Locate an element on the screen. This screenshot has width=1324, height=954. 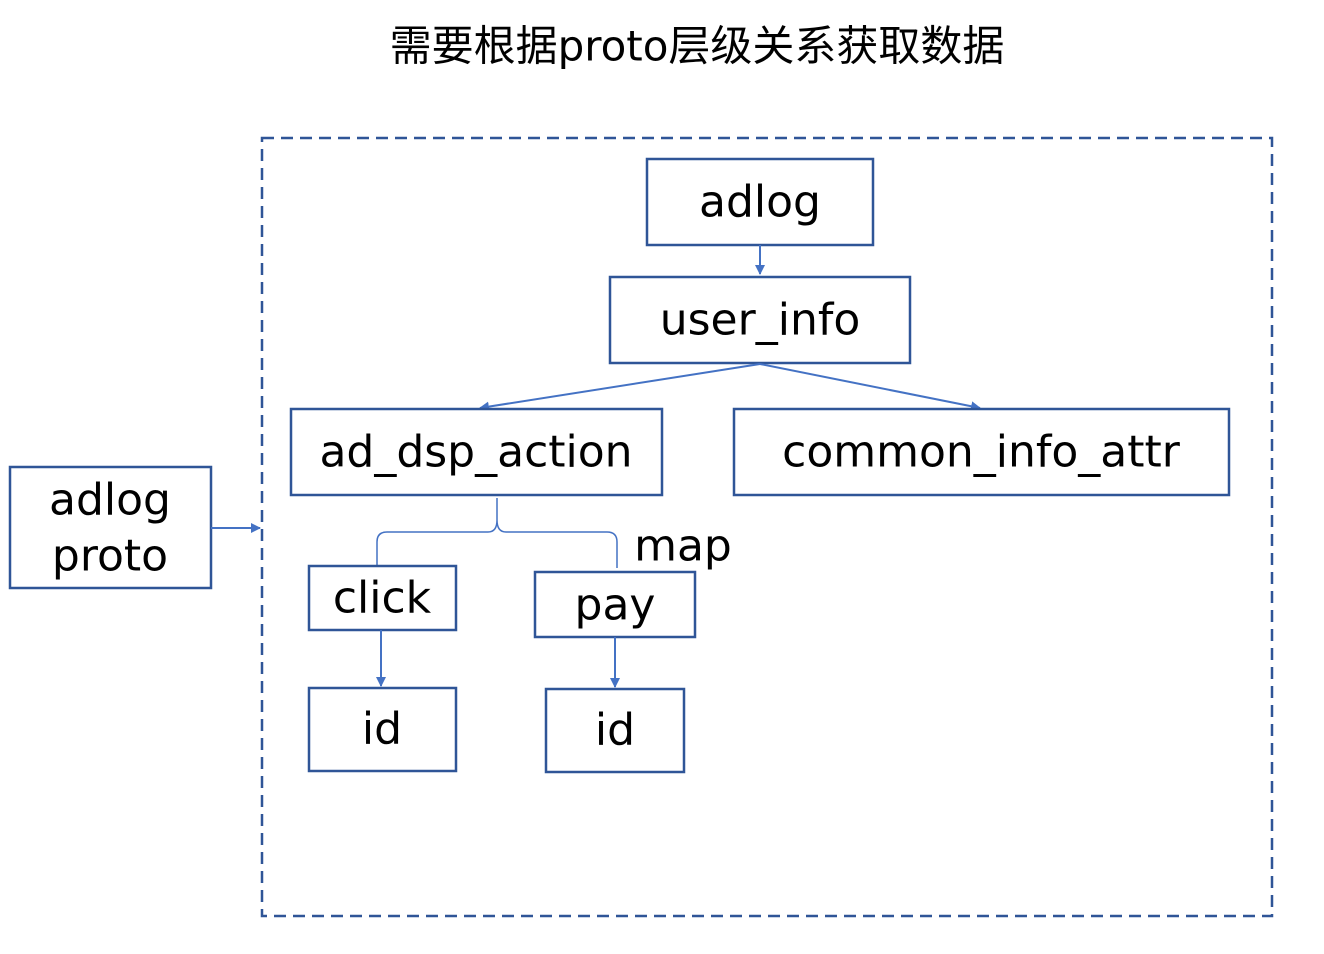
click-node: click is located at coordinates (382, 598).